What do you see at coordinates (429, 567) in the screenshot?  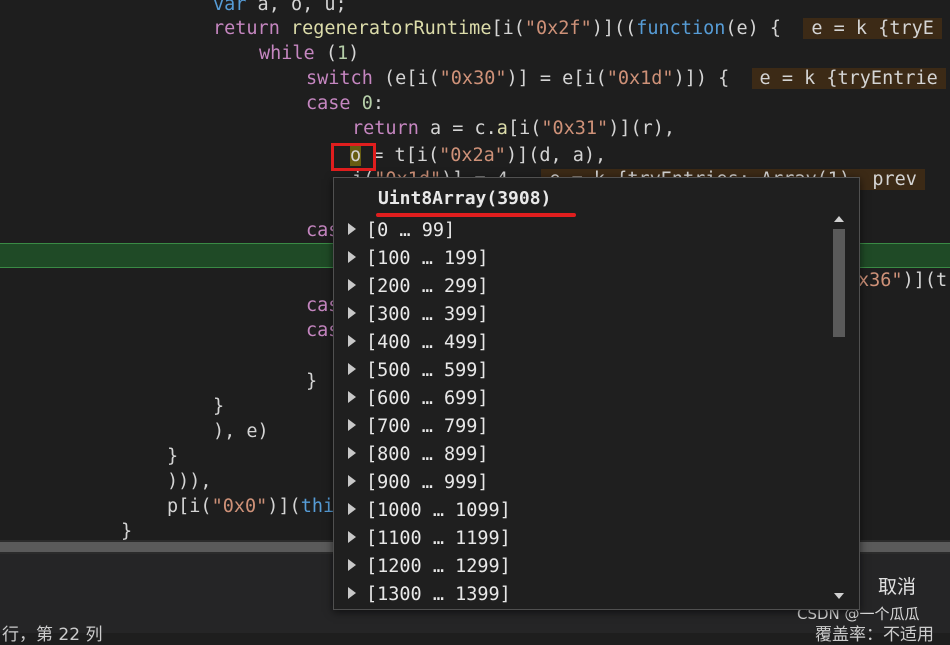 I see `array-range-item: [1200 … 1299]` at bounding box center [429, 567].